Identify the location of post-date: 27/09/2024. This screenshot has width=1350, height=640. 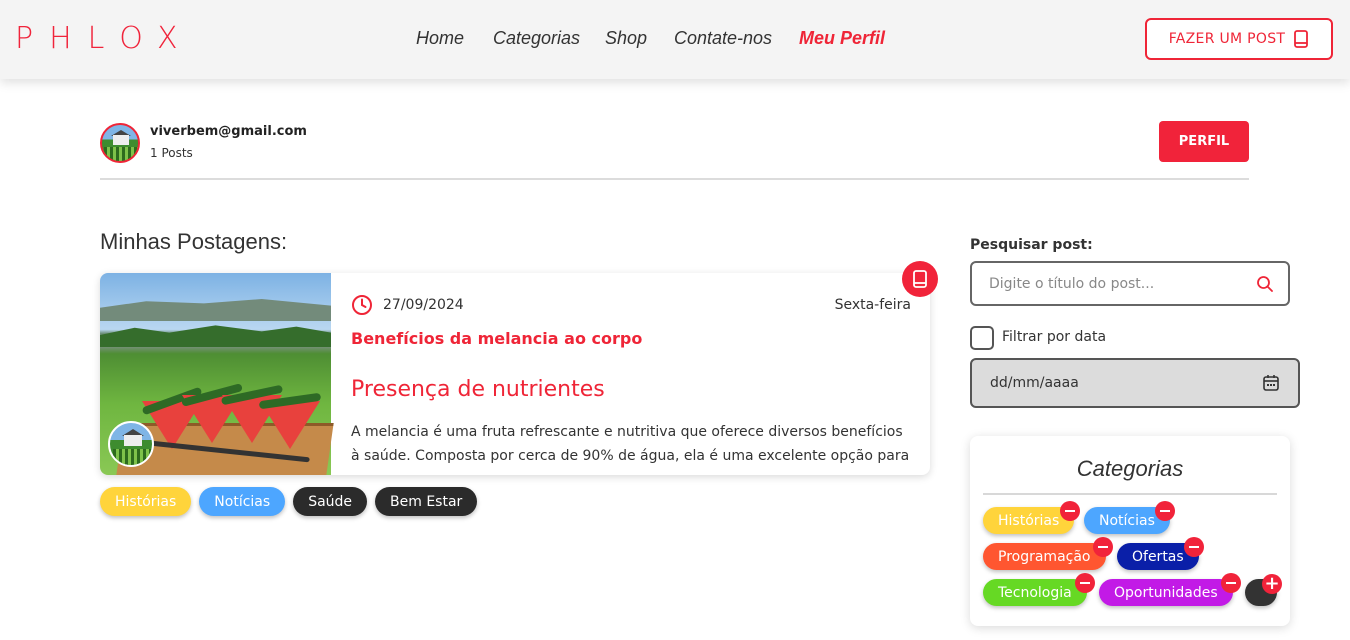
(423, 305).